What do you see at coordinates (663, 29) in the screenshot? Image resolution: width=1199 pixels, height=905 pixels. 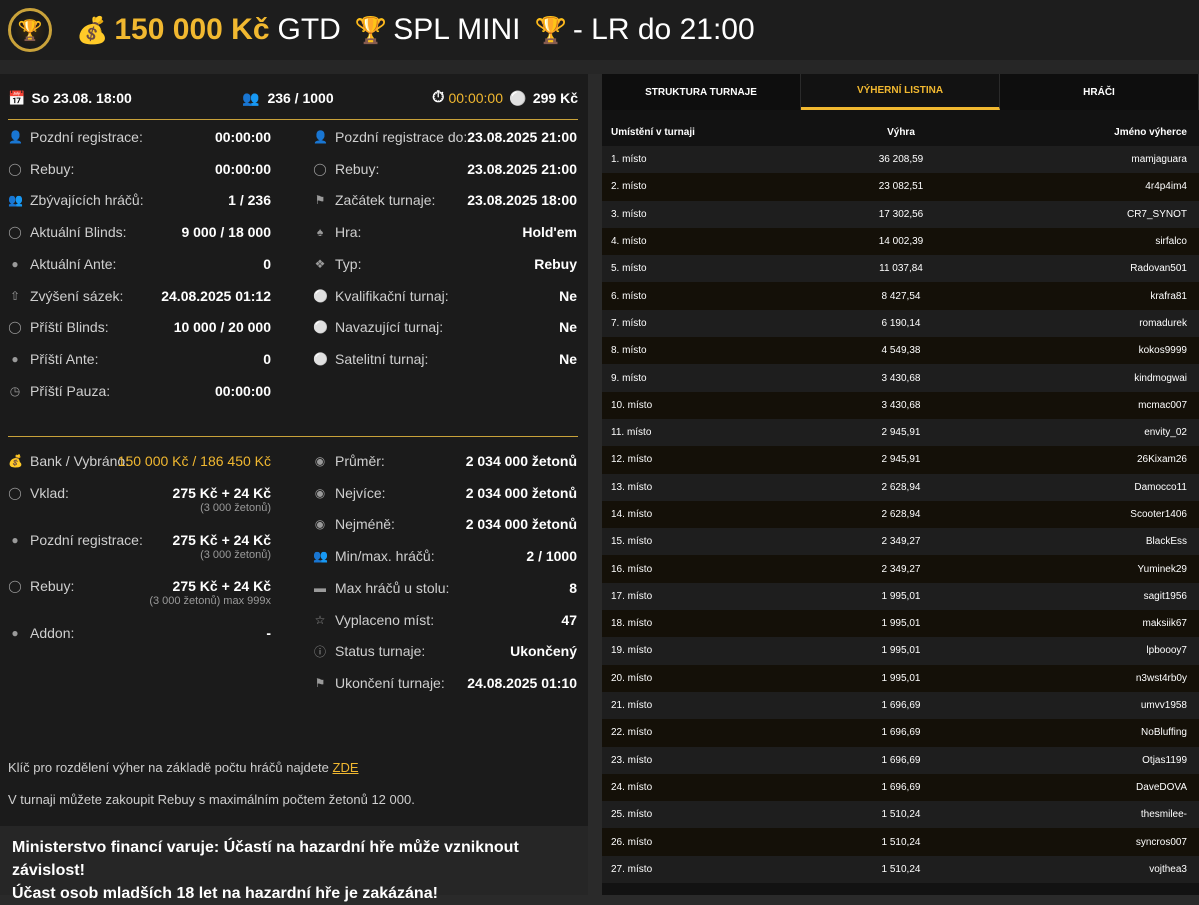 I see `title-suffix: - LR do 21:00` at bounding box center [663, 29].